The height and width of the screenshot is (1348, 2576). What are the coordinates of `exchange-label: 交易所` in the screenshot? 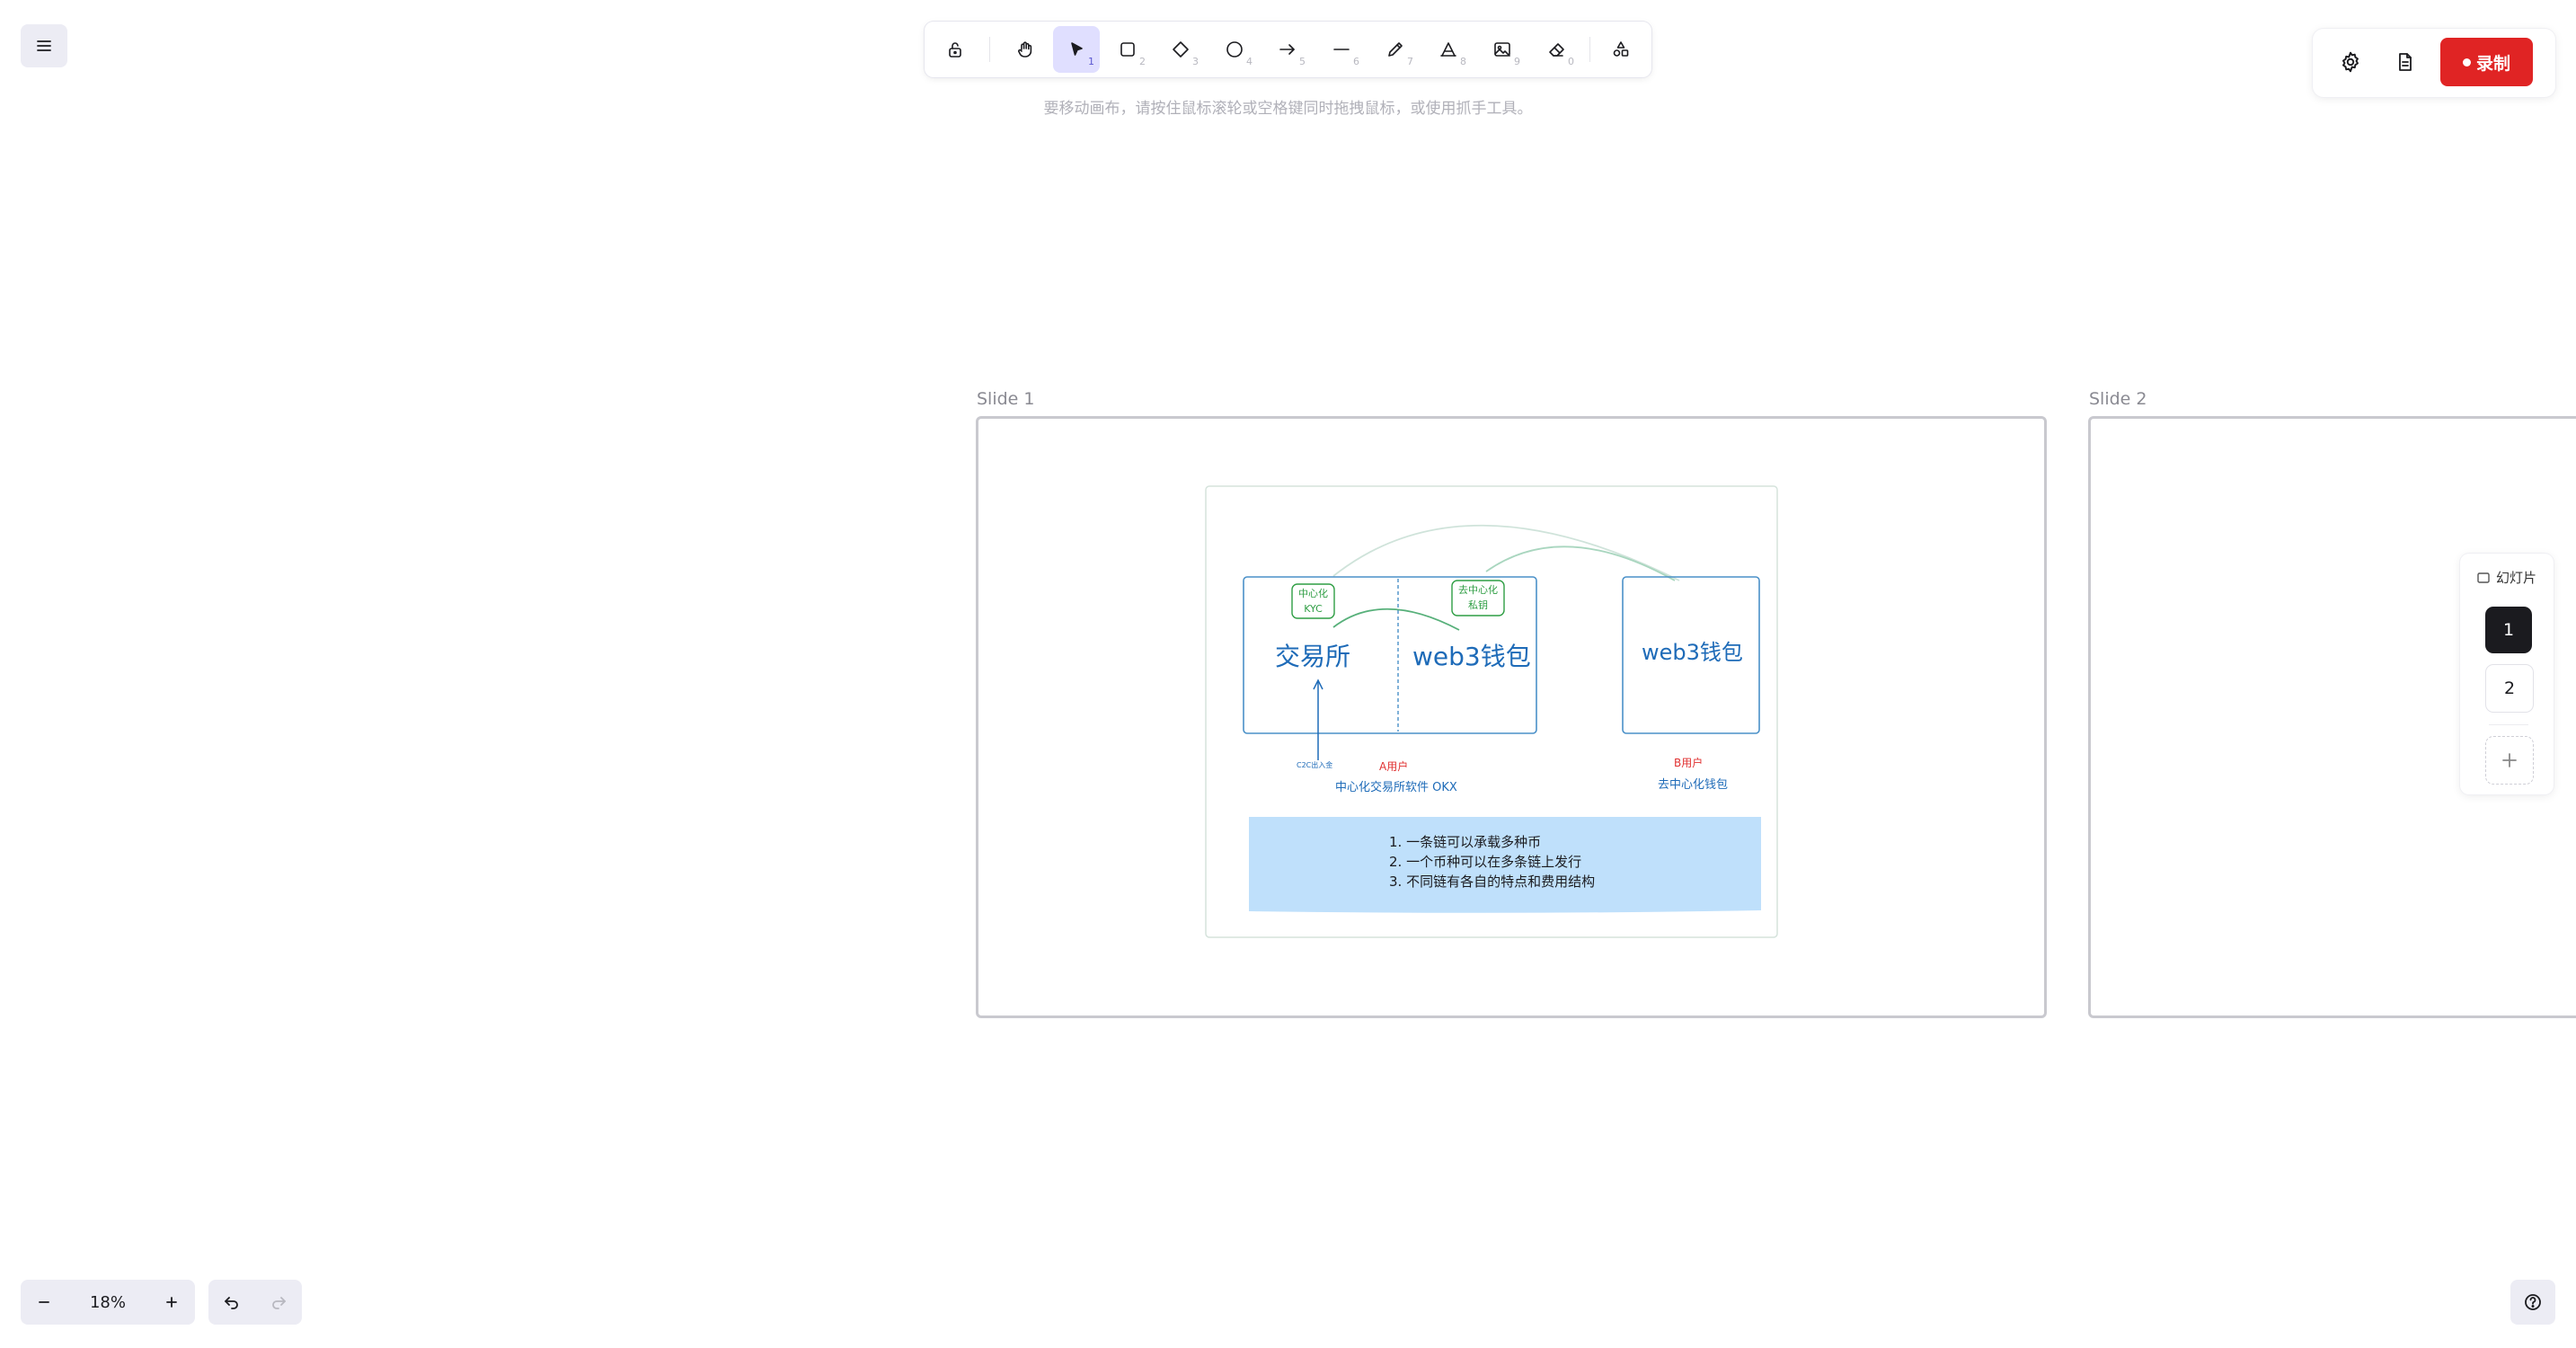 It's located at (1313, 656).